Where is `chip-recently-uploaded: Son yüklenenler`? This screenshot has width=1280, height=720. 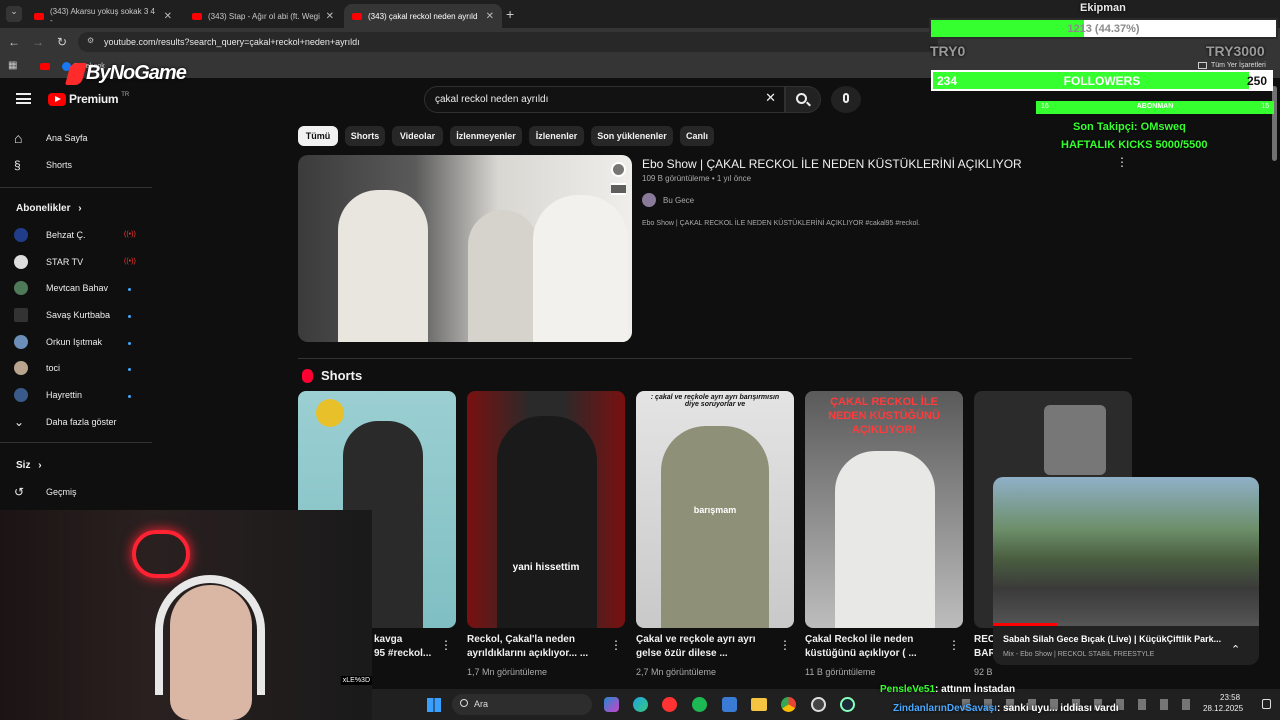 chip-recently-uploaded: Son yüklenenler is located at coordinates (632, 136).